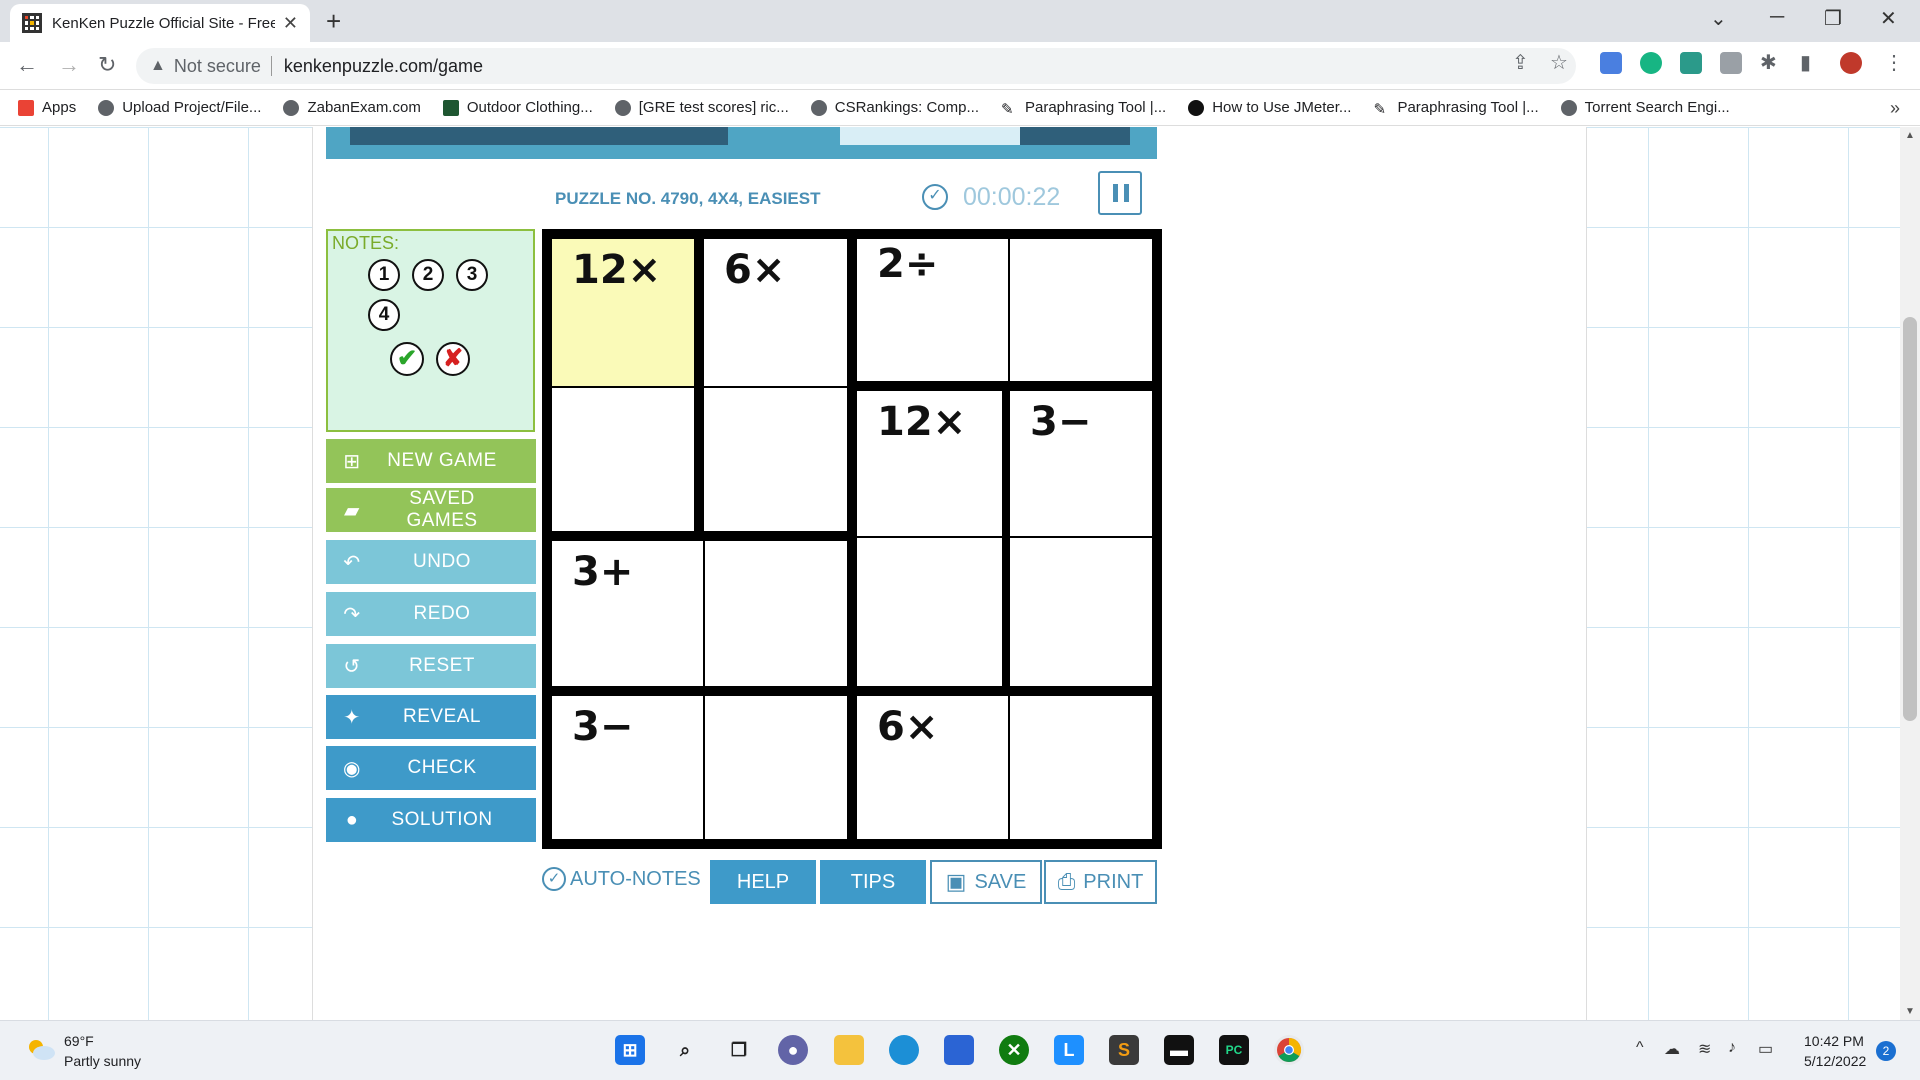  What do you see at coordinates (1651, 63) in the screenshot?
I see `grammarly-extension-icon` at bounding box center [1651, 63].